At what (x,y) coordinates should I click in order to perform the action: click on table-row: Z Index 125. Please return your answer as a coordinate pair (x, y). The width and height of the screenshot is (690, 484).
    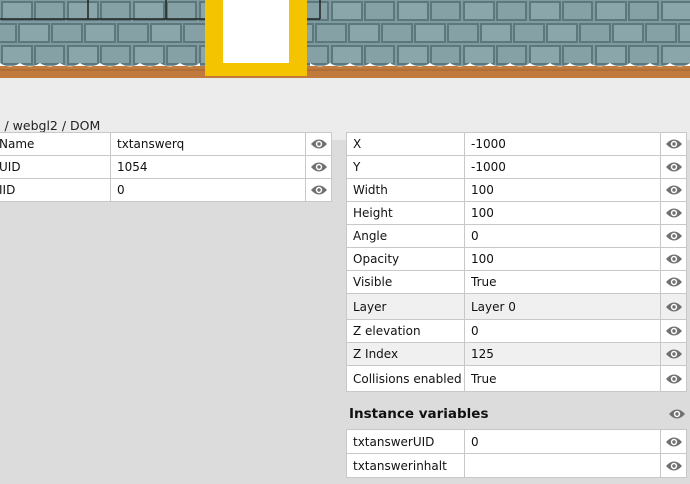
    Looking at the image, I should click on (516, 354).